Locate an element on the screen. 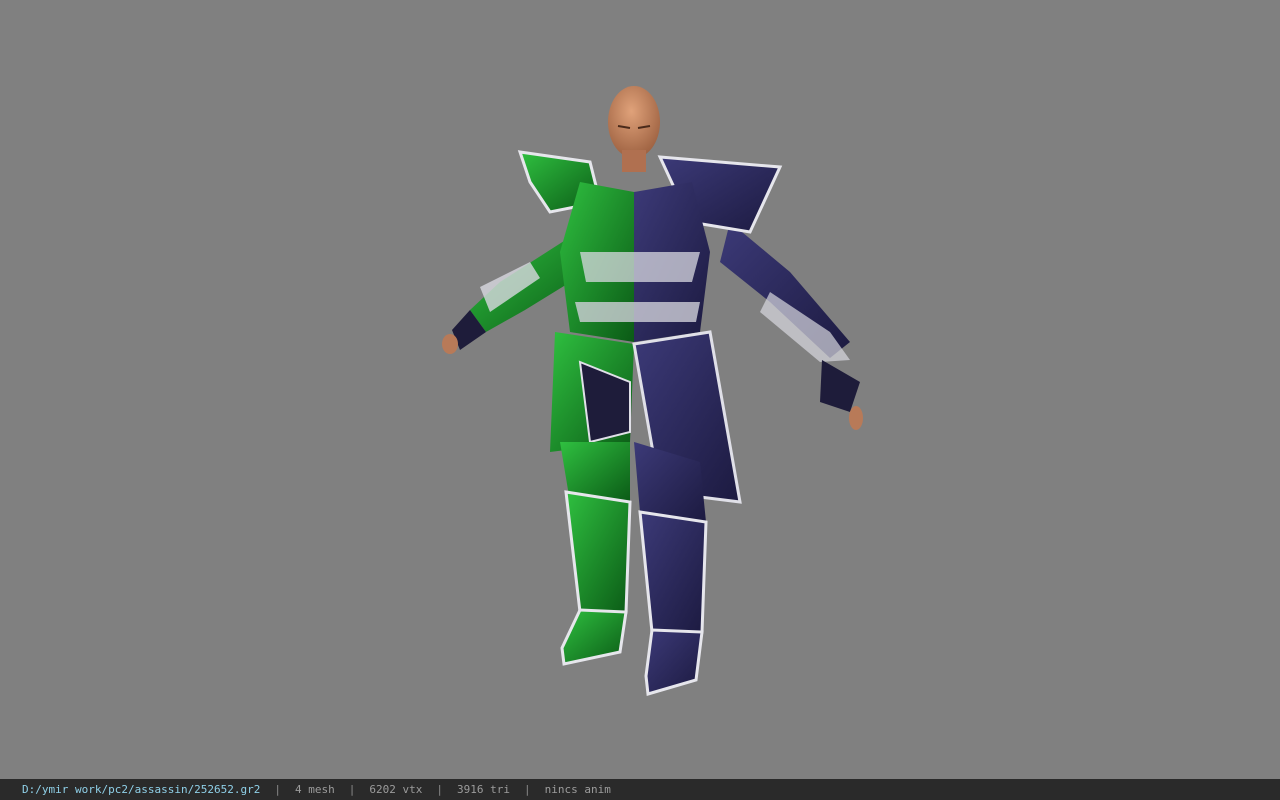  triangle-count: 3916 tri is located at coordinates (484, 789).